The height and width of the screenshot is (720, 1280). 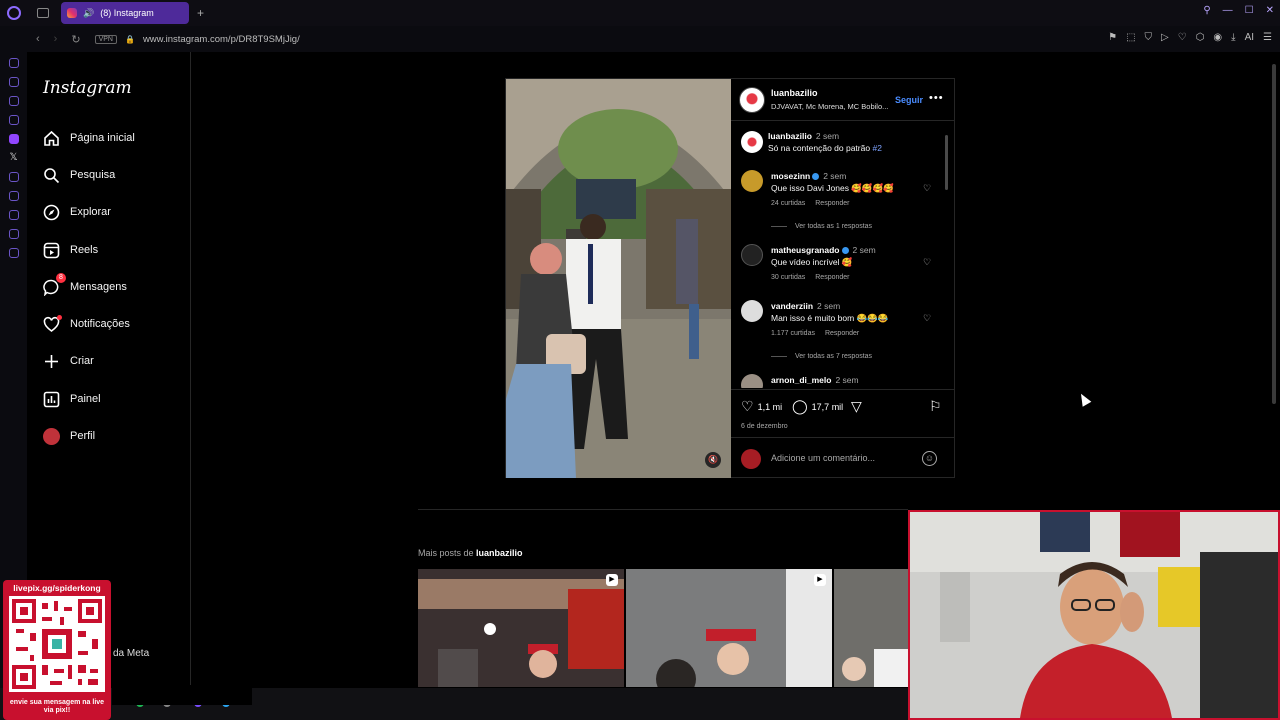 What do you see at coordinates (821, 226) in the screenshot?
I see `view-replies-link: Ver todas as 1 respostas` at bounding box center [821, 226].